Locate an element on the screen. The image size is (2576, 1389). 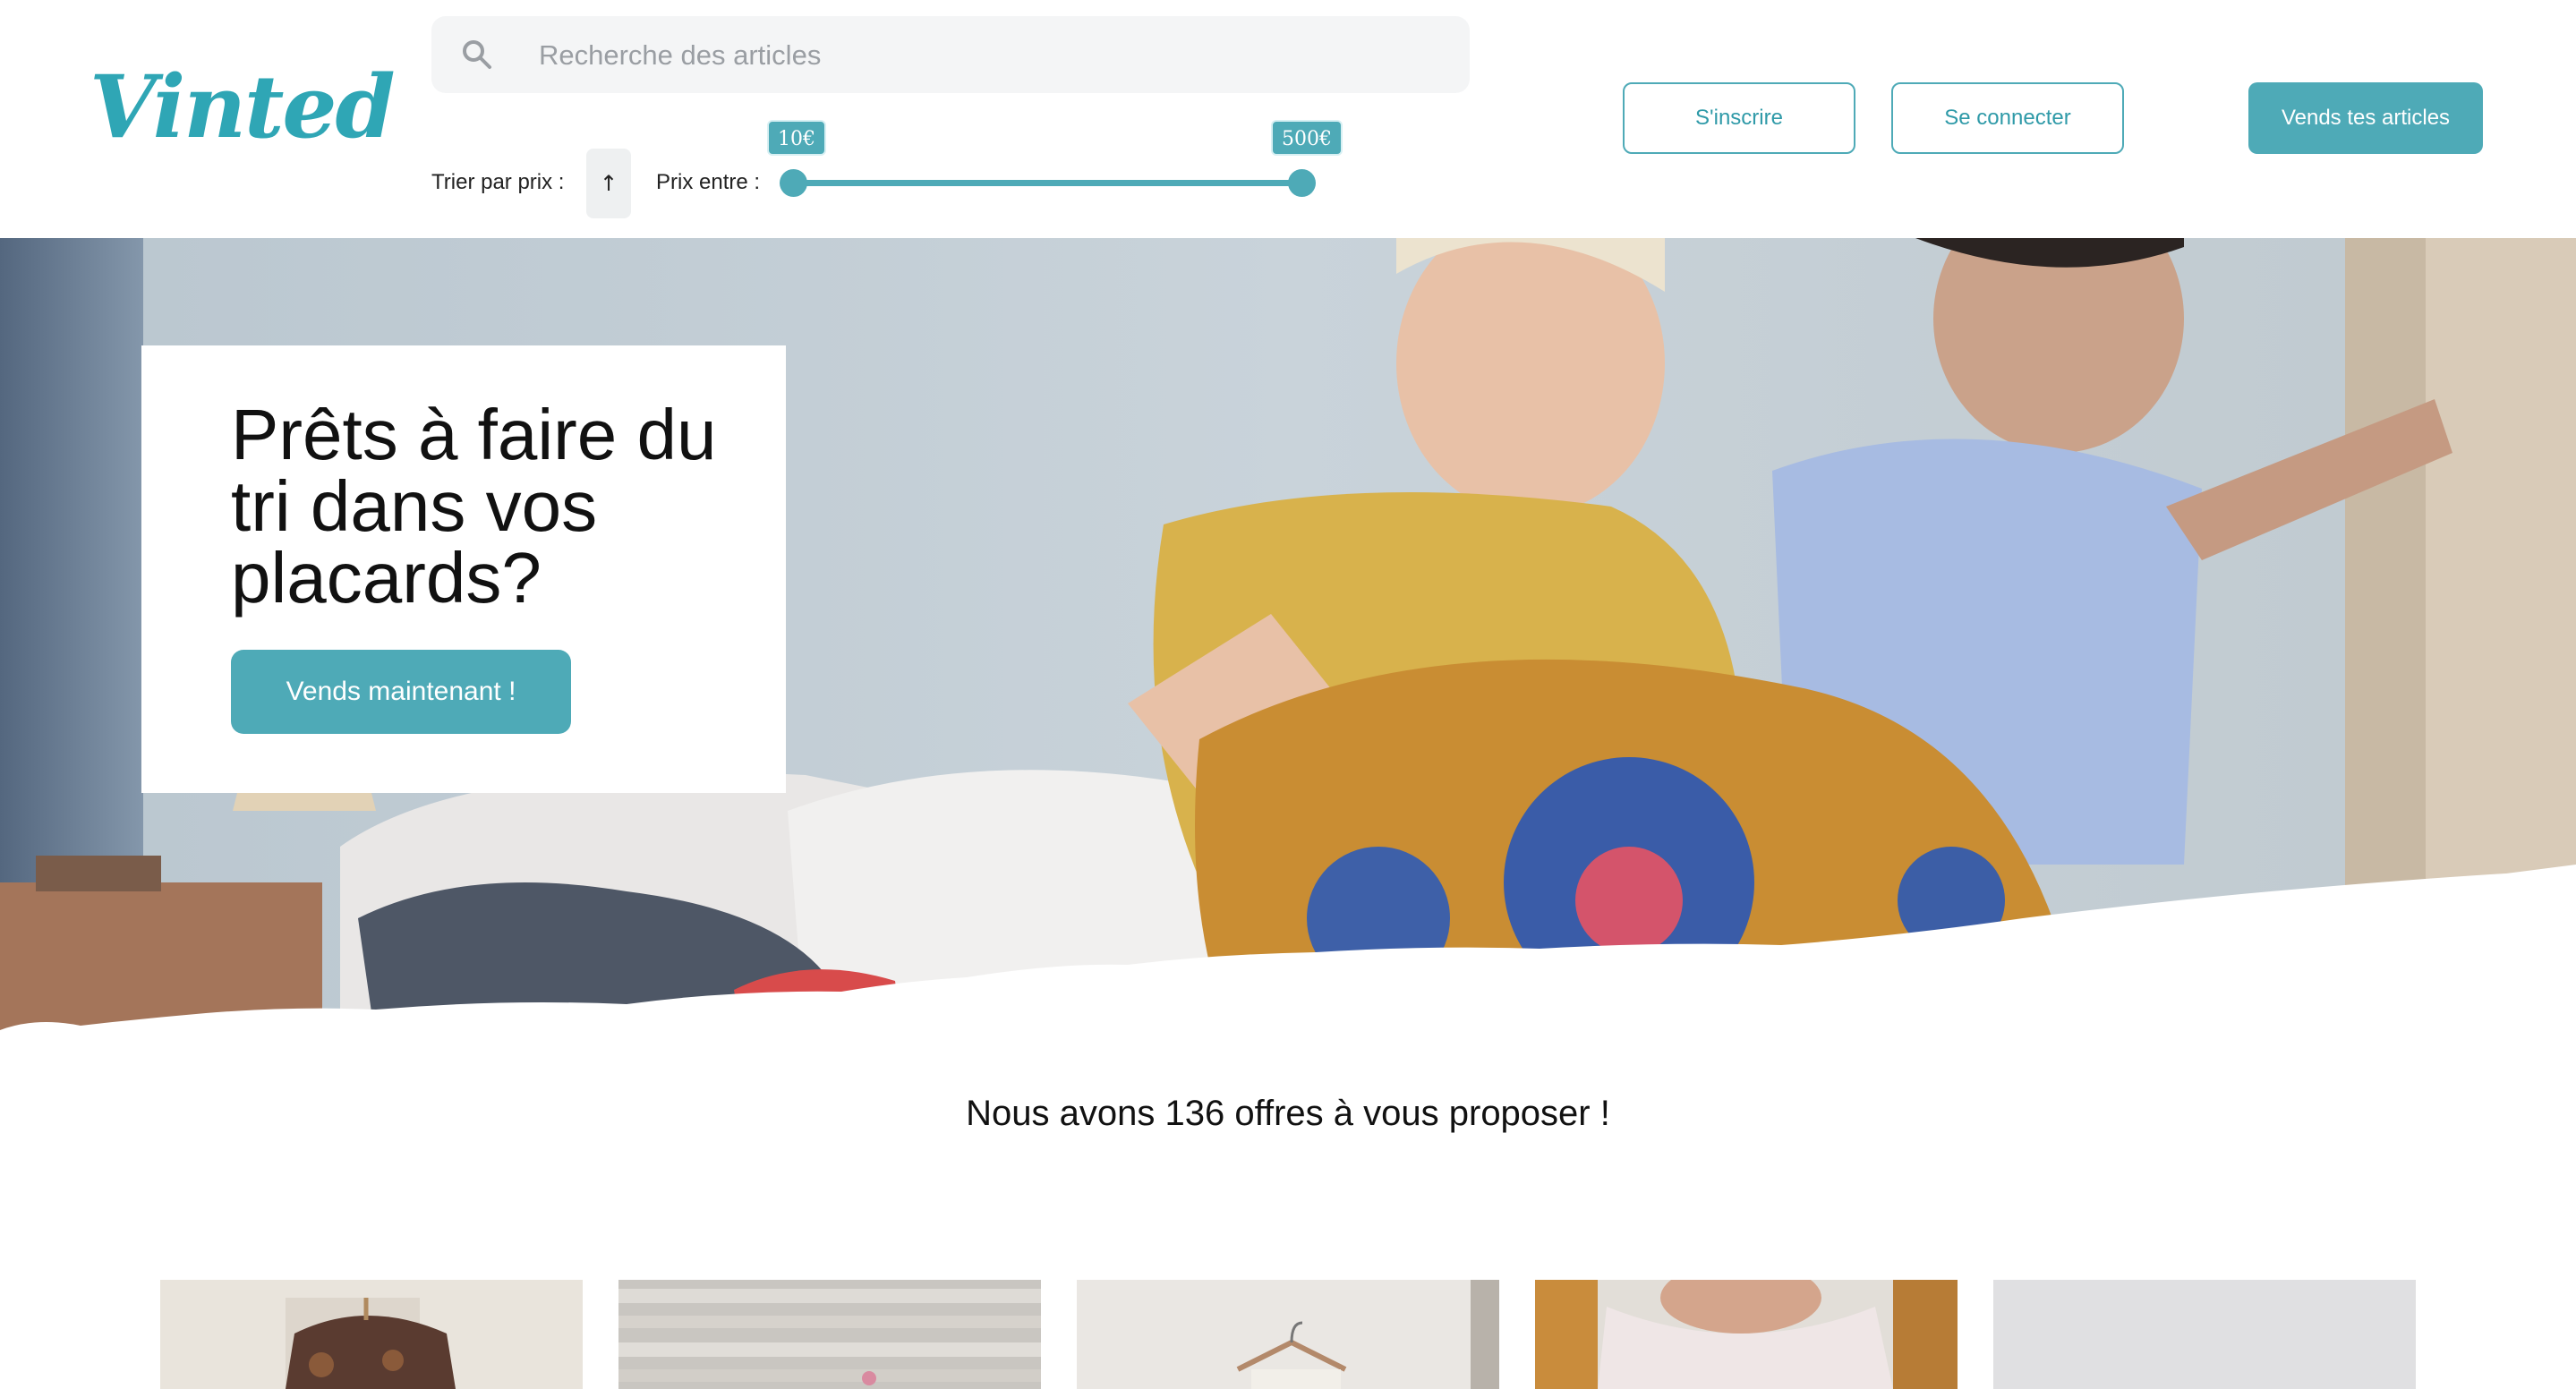
sort-direction-button: ↑ is located at coordinates (608, 183).